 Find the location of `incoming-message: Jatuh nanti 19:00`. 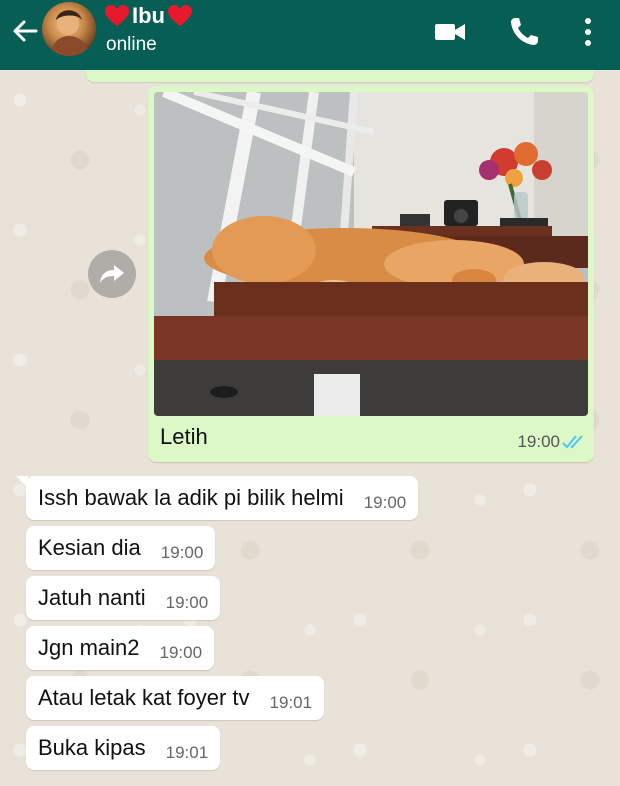

incoming-message: Jatuh nanti 19:00 is located at coordinates (123, 598).